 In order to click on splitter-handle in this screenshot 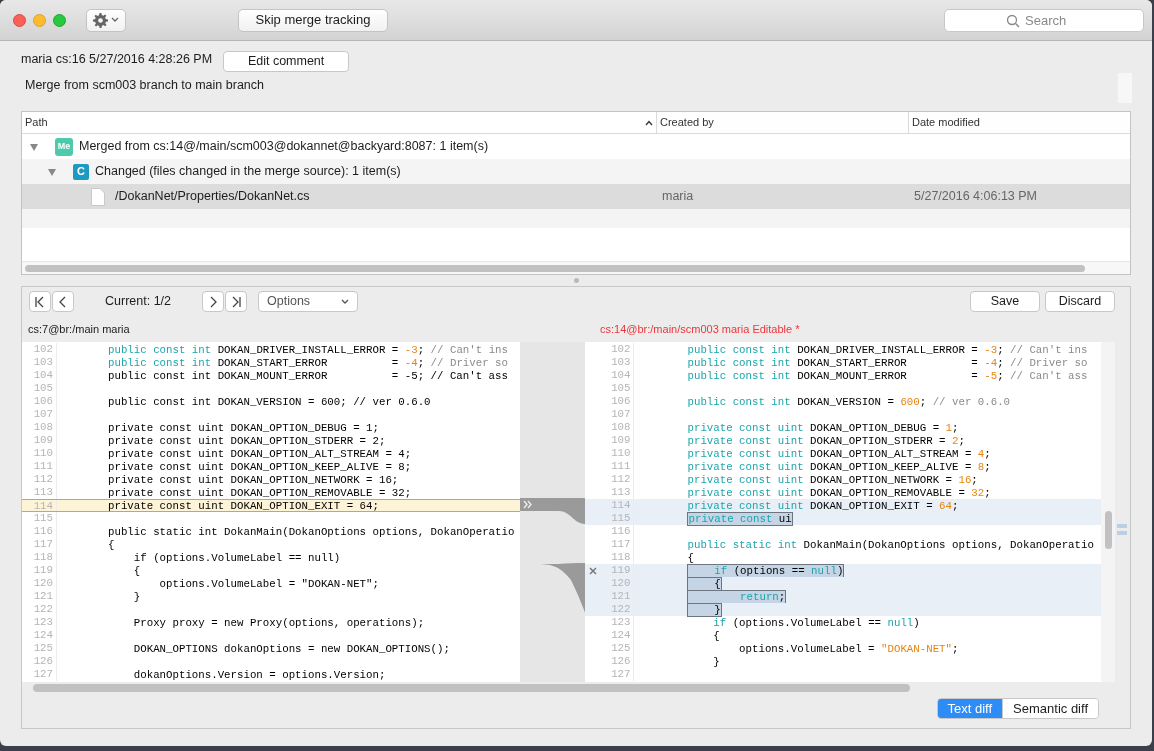, I will do `click(576, 280)`.